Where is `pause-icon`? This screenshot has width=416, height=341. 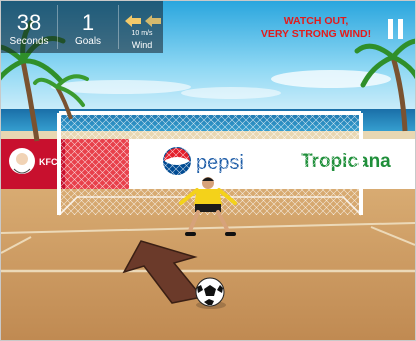 pause-icon is located at coordinates (390, 29).